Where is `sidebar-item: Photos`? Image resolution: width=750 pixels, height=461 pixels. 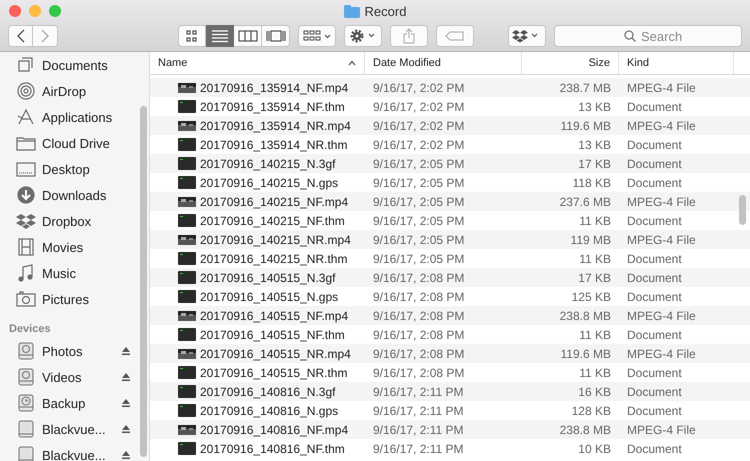
sidebar-item: Photos is located at coordinates (74, 351).